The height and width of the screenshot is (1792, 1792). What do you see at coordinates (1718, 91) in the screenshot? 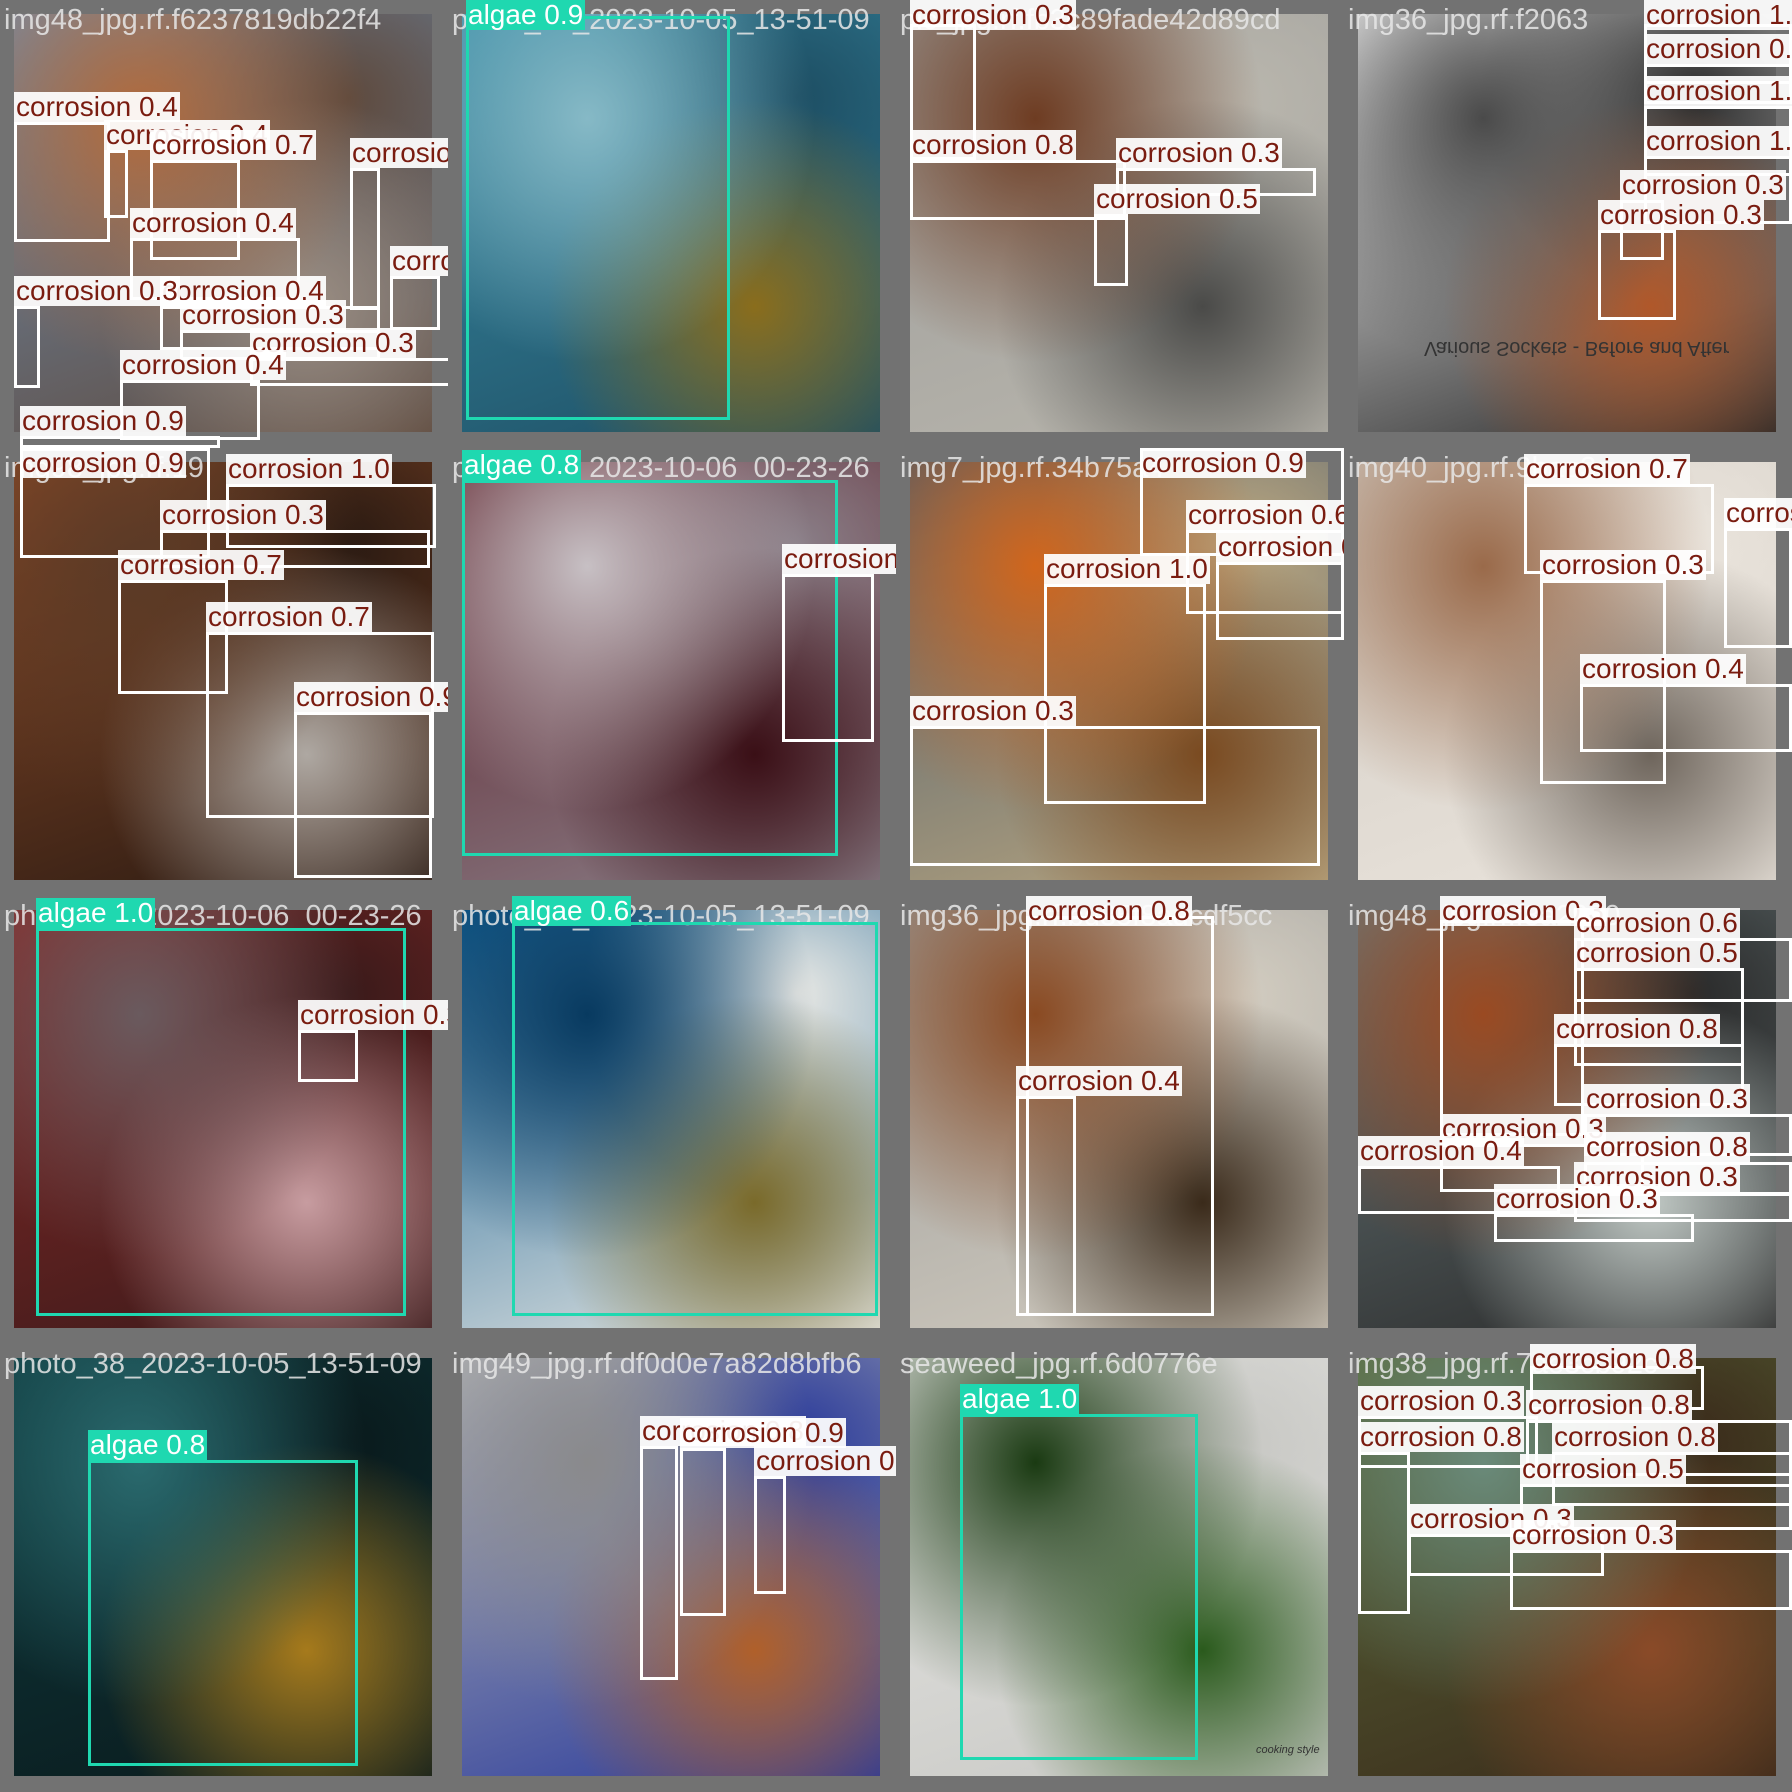
I see `corrosion-label: corrosion 1.0` at bounding box center [1718, 91].